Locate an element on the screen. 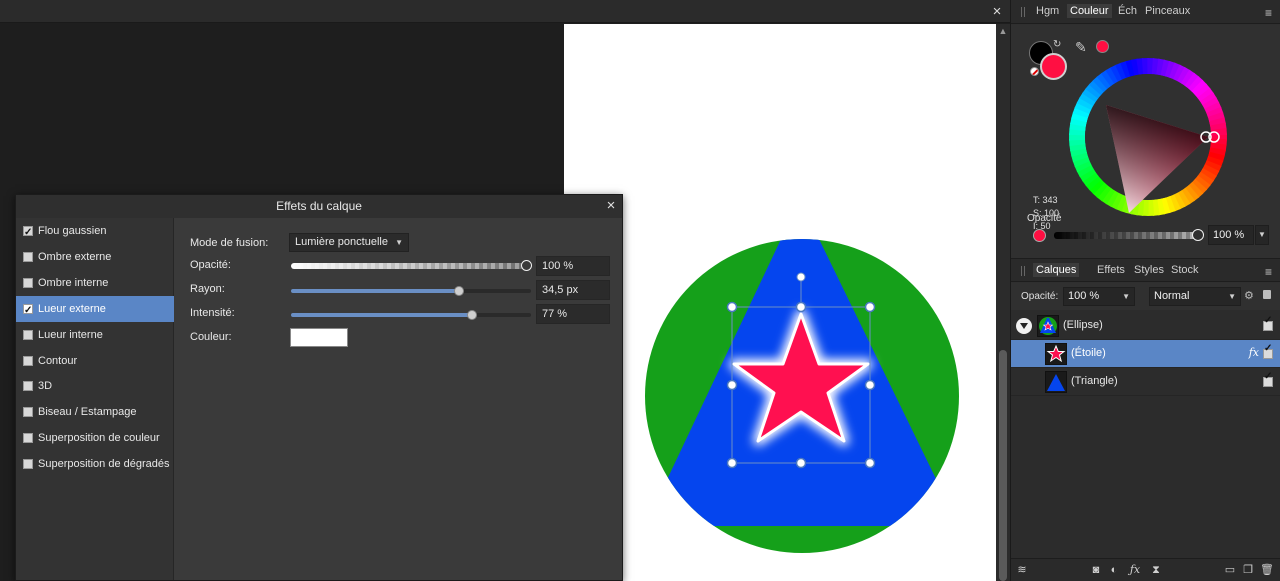 Image resolution: width=1280 pixels, height=581 pixels. picked-color-dot is located at coordinates (1102, 46).